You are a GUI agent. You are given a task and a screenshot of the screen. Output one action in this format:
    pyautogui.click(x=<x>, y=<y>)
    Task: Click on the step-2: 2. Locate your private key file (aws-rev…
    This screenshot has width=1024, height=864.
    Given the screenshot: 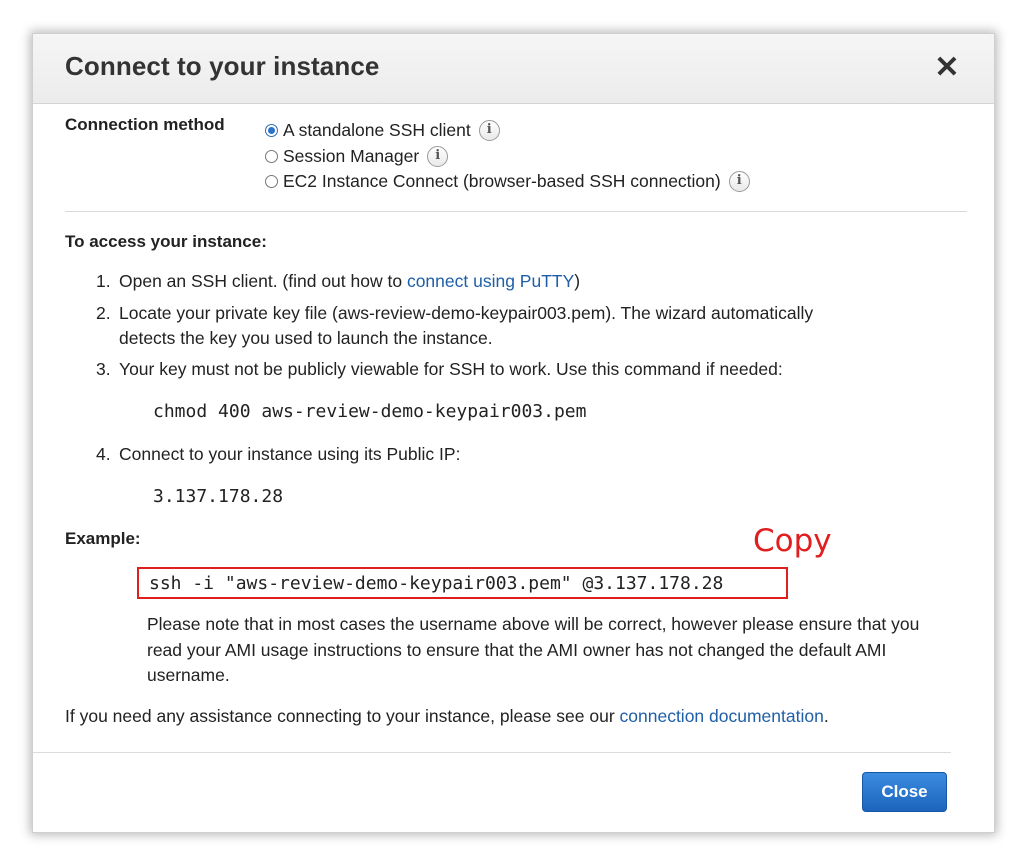 What is the action you would take?
    pyautogui.click(x=455, y=326)
    